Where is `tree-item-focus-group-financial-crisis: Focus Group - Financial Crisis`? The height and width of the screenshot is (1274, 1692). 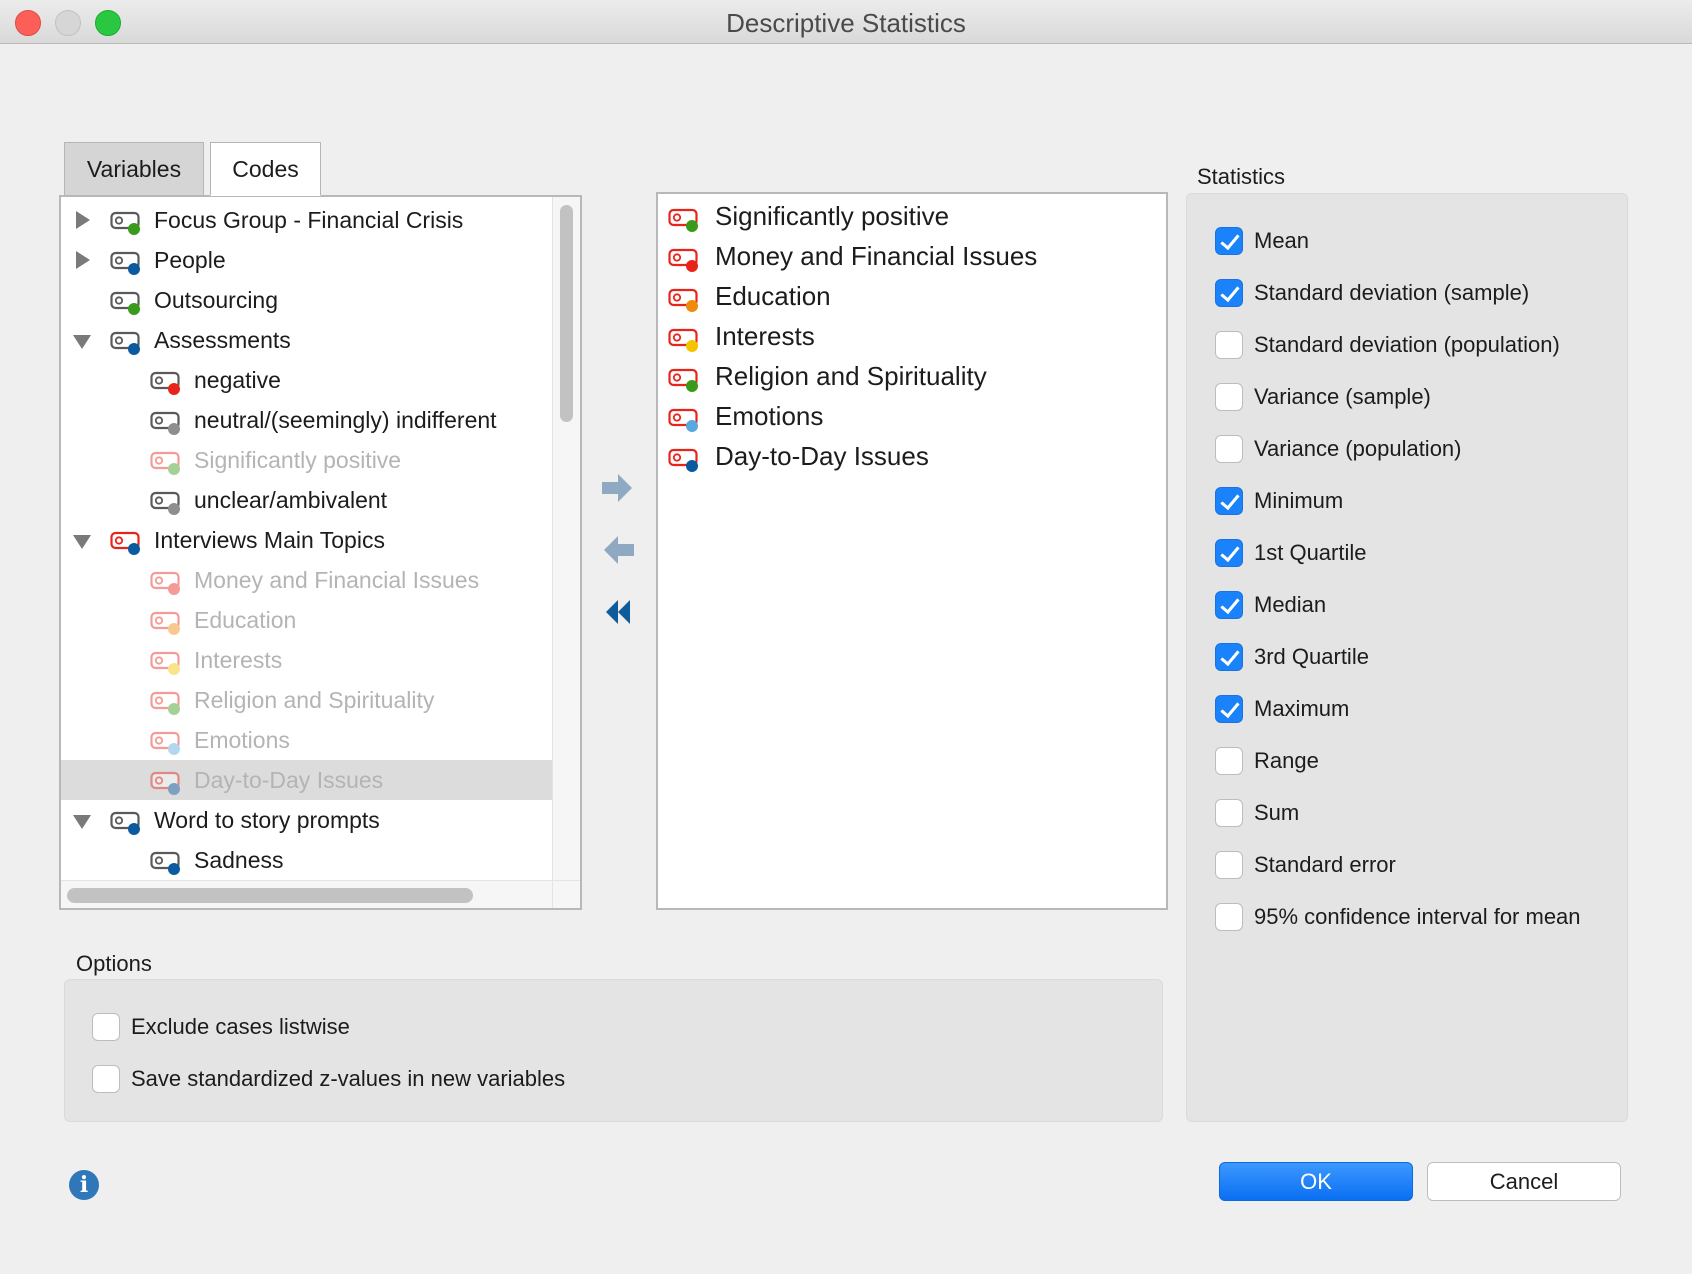
tree-item-focus-group-financial-crisis: Focus Group - Financial Crisis is located at coordinates (306, 220).